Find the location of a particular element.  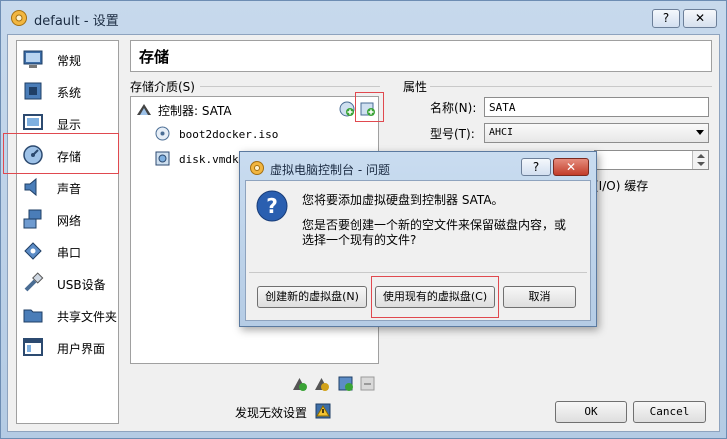

dialog-message-line: 您将要添加虚拟硬盘到控制器 SATA。 is located at coordinates (403, 200).